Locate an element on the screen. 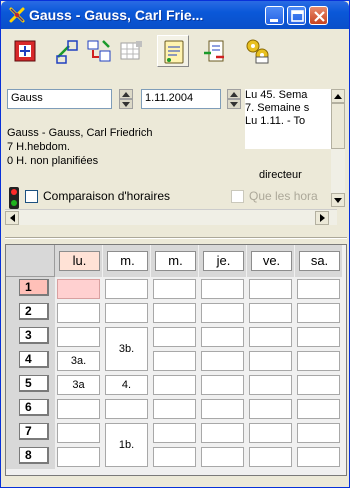  scroll-left-icon is located at coordinates (12, 218).